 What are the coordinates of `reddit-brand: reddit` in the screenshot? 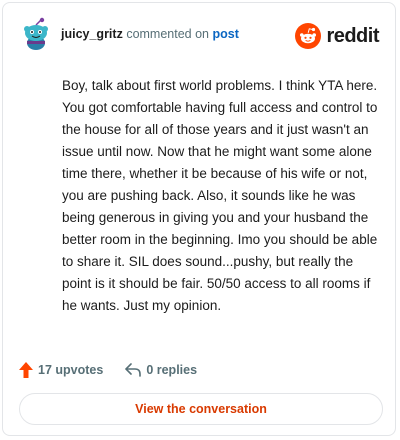 It's located at (337, 36).